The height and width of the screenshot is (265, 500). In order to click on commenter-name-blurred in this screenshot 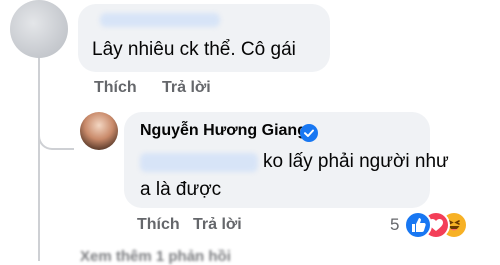, I will do `click(160, 20)`.